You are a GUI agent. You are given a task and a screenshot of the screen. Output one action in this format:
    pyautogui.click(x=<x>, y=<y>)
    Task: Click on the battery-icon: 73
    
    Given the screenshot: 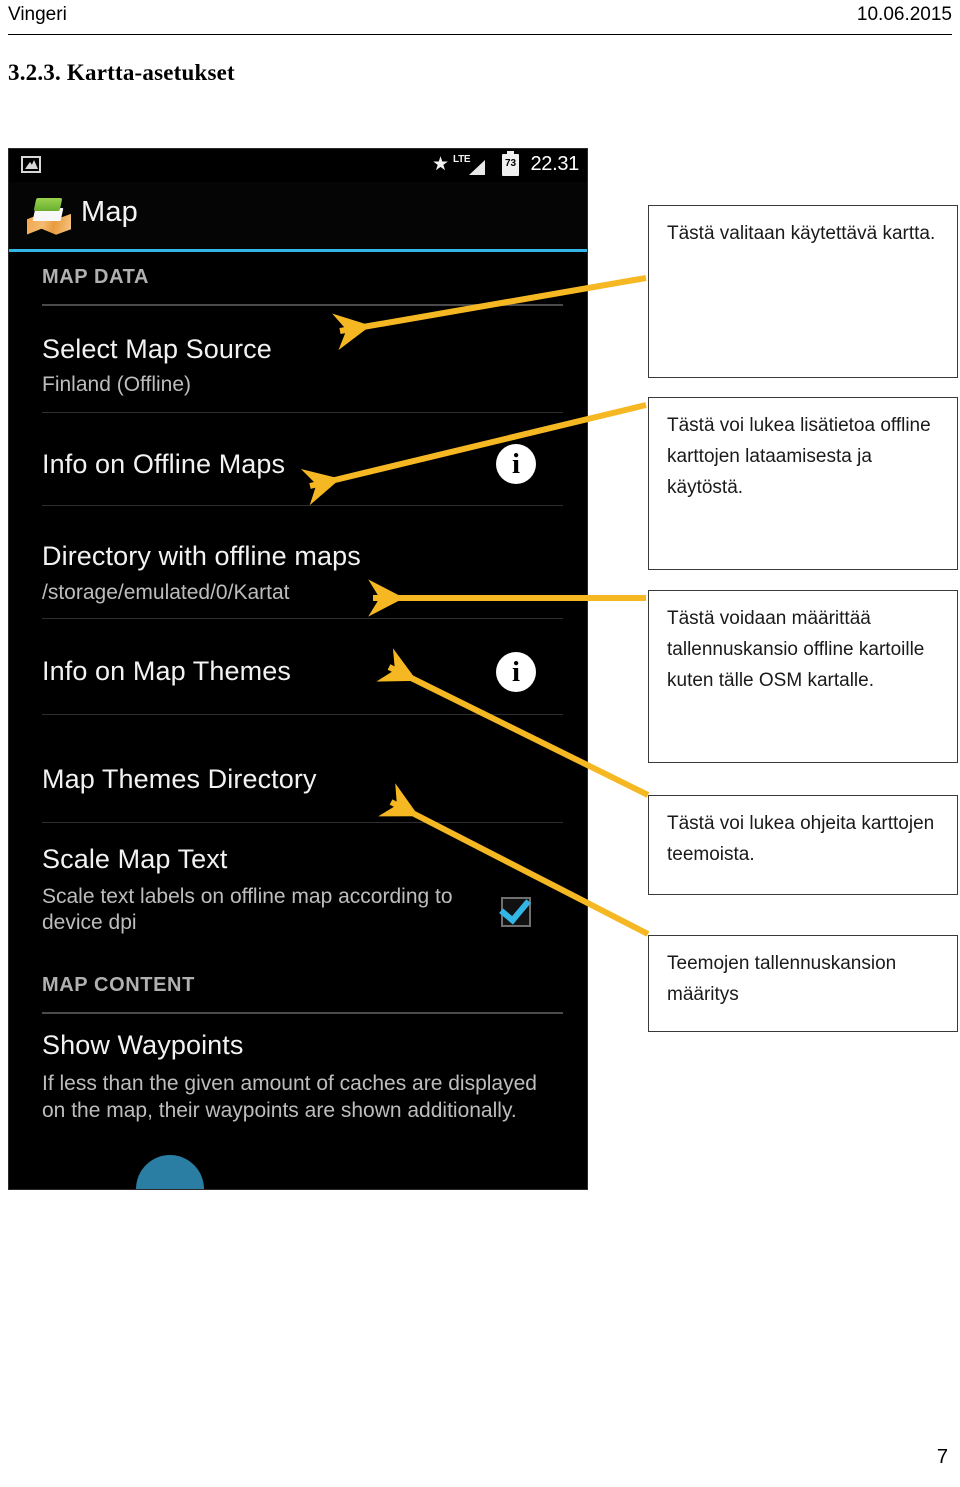 What is the action you would take?
    pyautogui.click(x=510, y=163)
    